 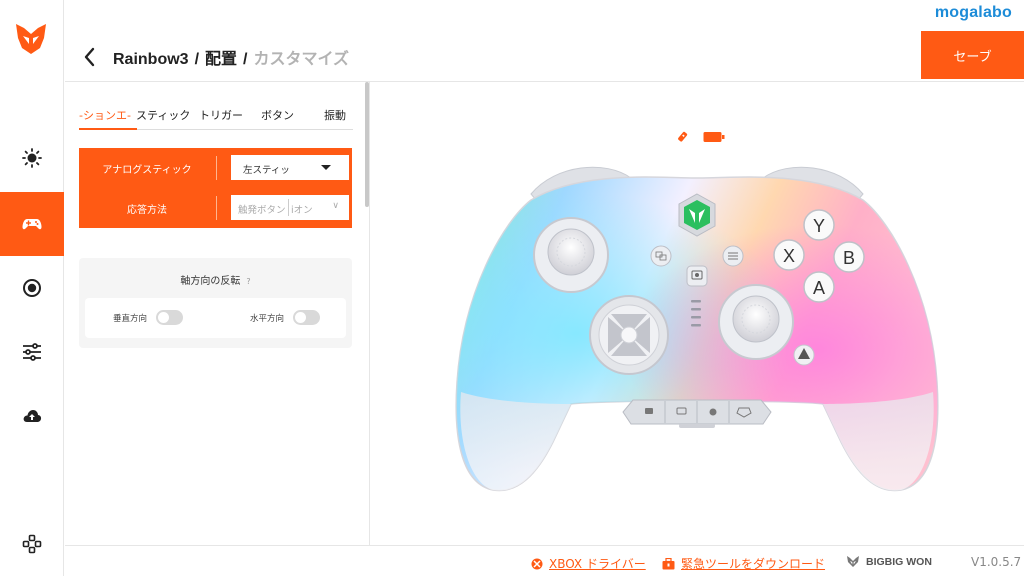 I want to click on button-b-label: B, so click(x=849, y=258).